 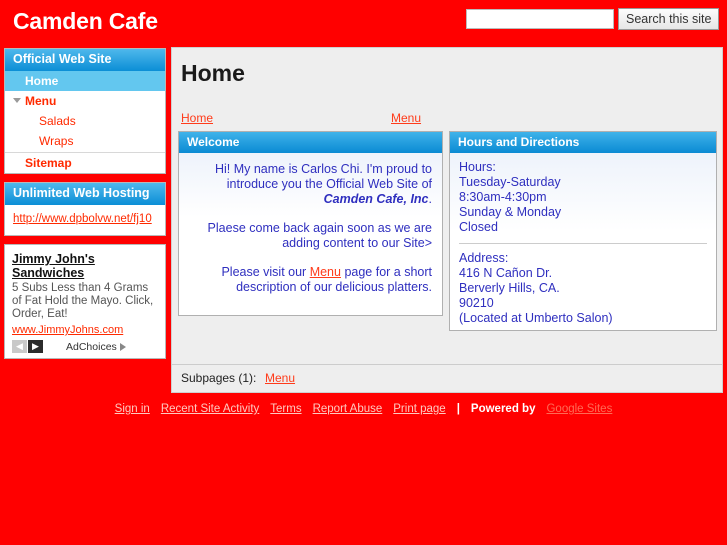 What do you see at coordinates (85, 21) in the screenshot?
I see `site-title: Camden Cafe` at bounding box center [85, 21].